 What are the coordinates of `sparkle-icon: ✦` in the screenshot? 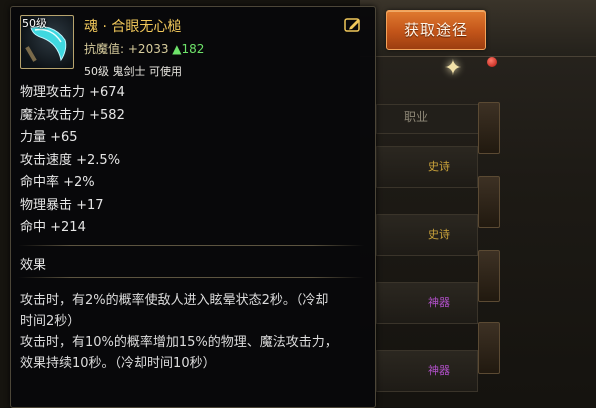 It's located at (453, 68).